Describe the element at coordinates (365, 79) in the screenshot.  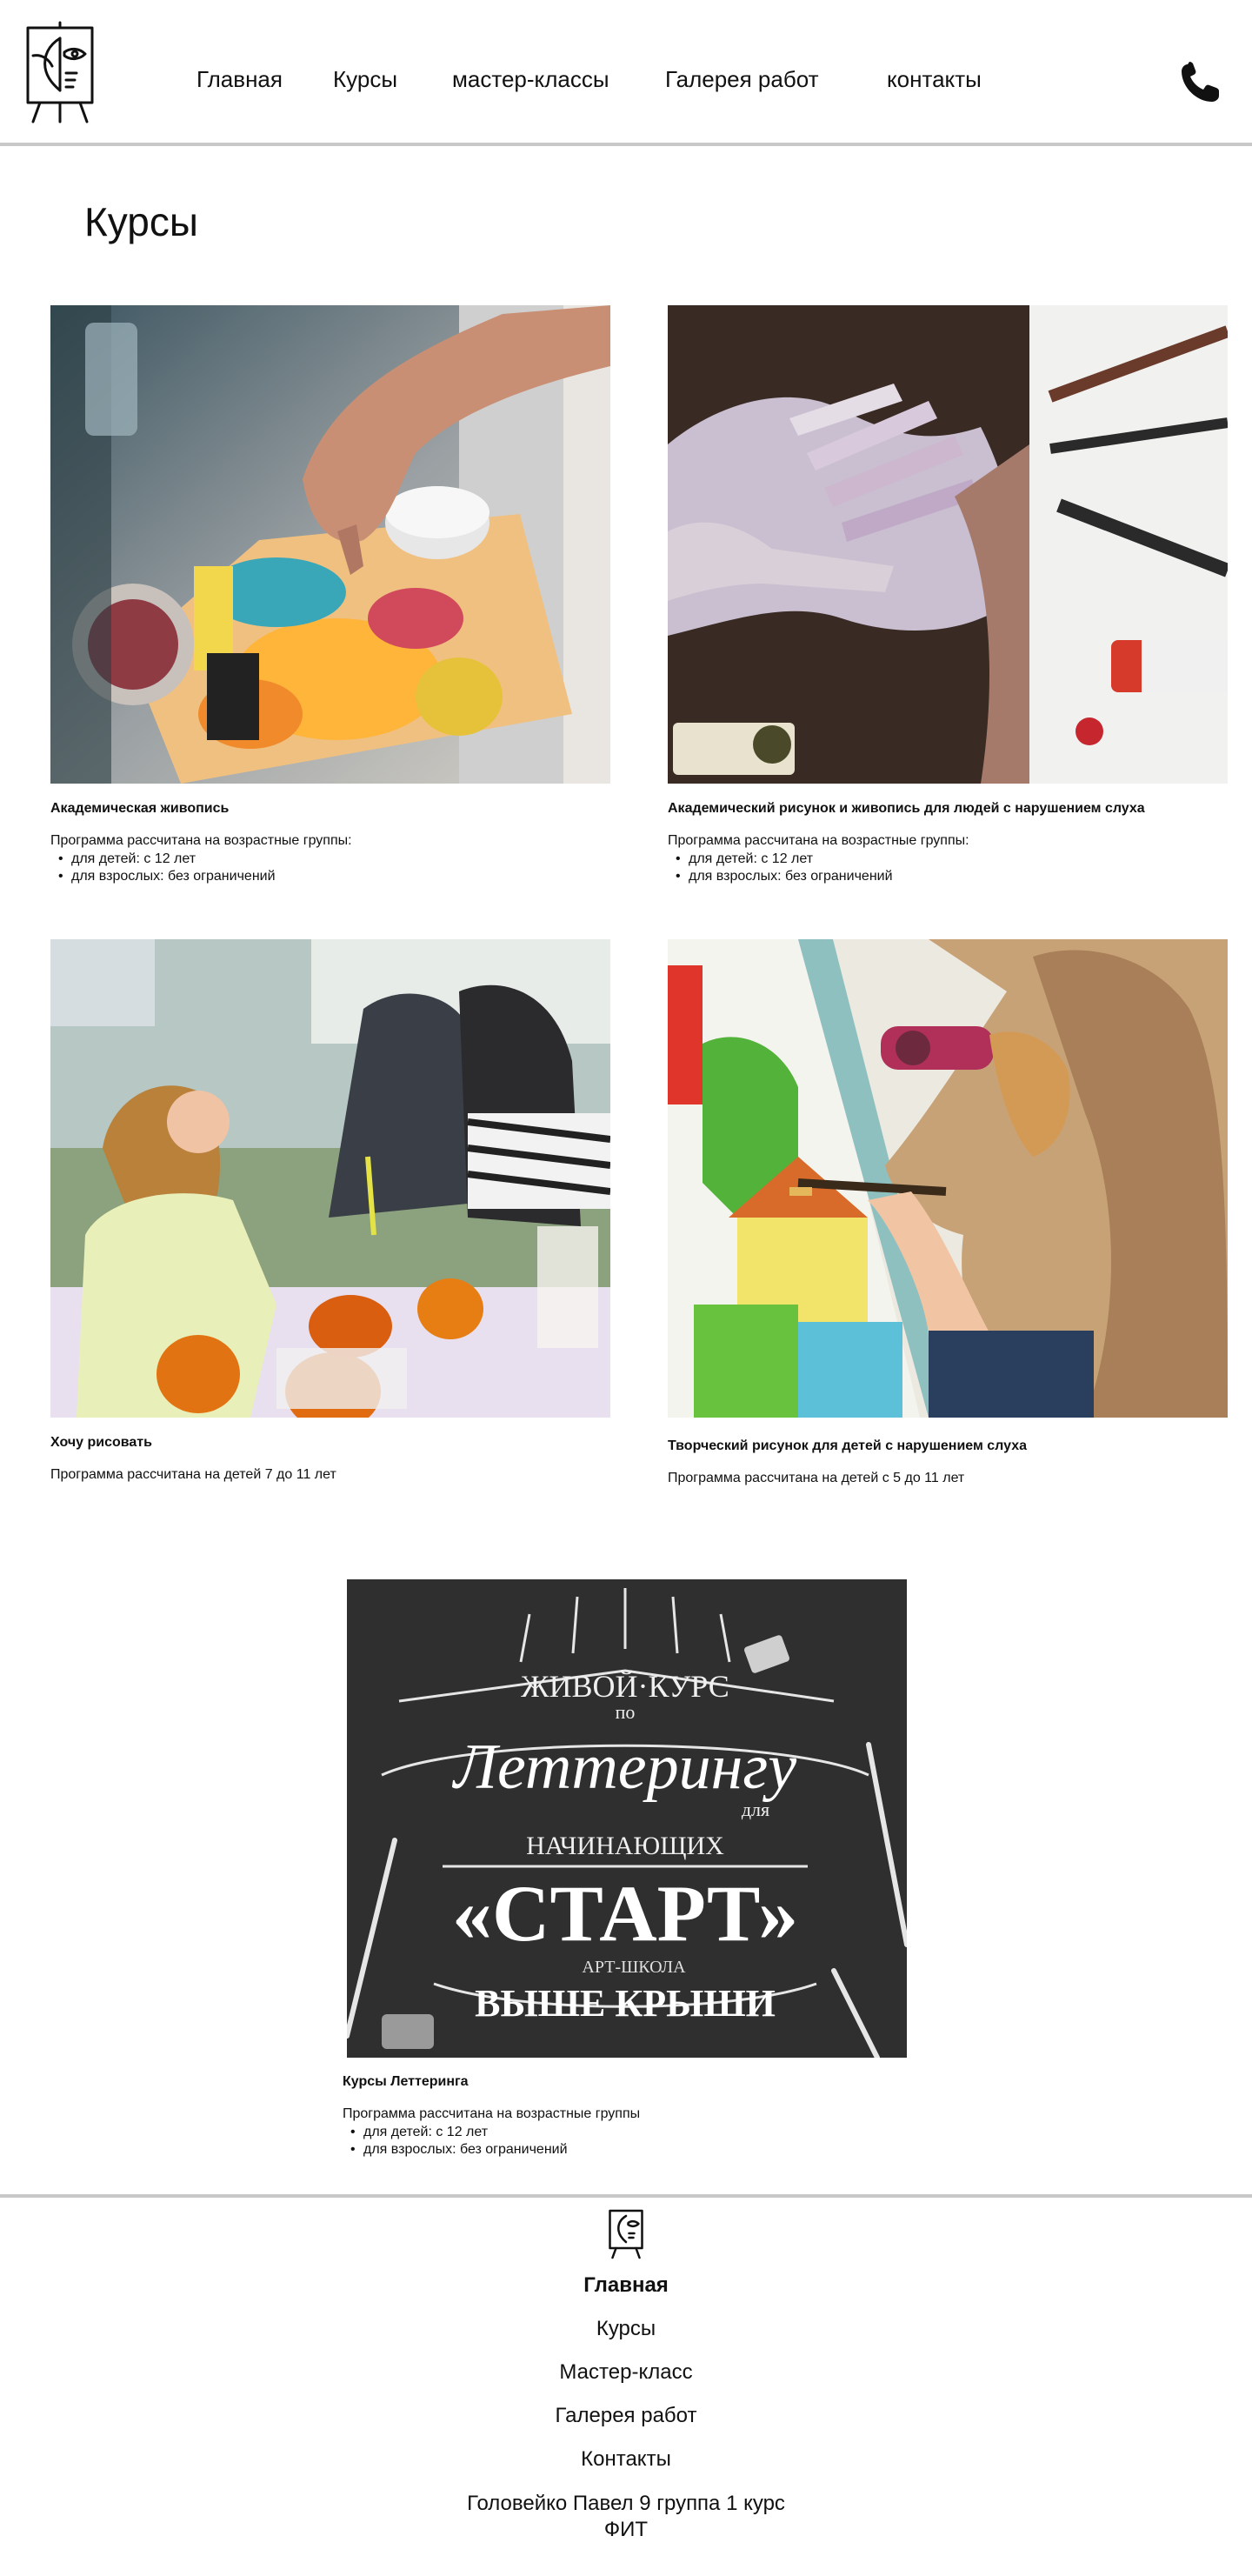
I see `nav-courses: Курсы` at that location.